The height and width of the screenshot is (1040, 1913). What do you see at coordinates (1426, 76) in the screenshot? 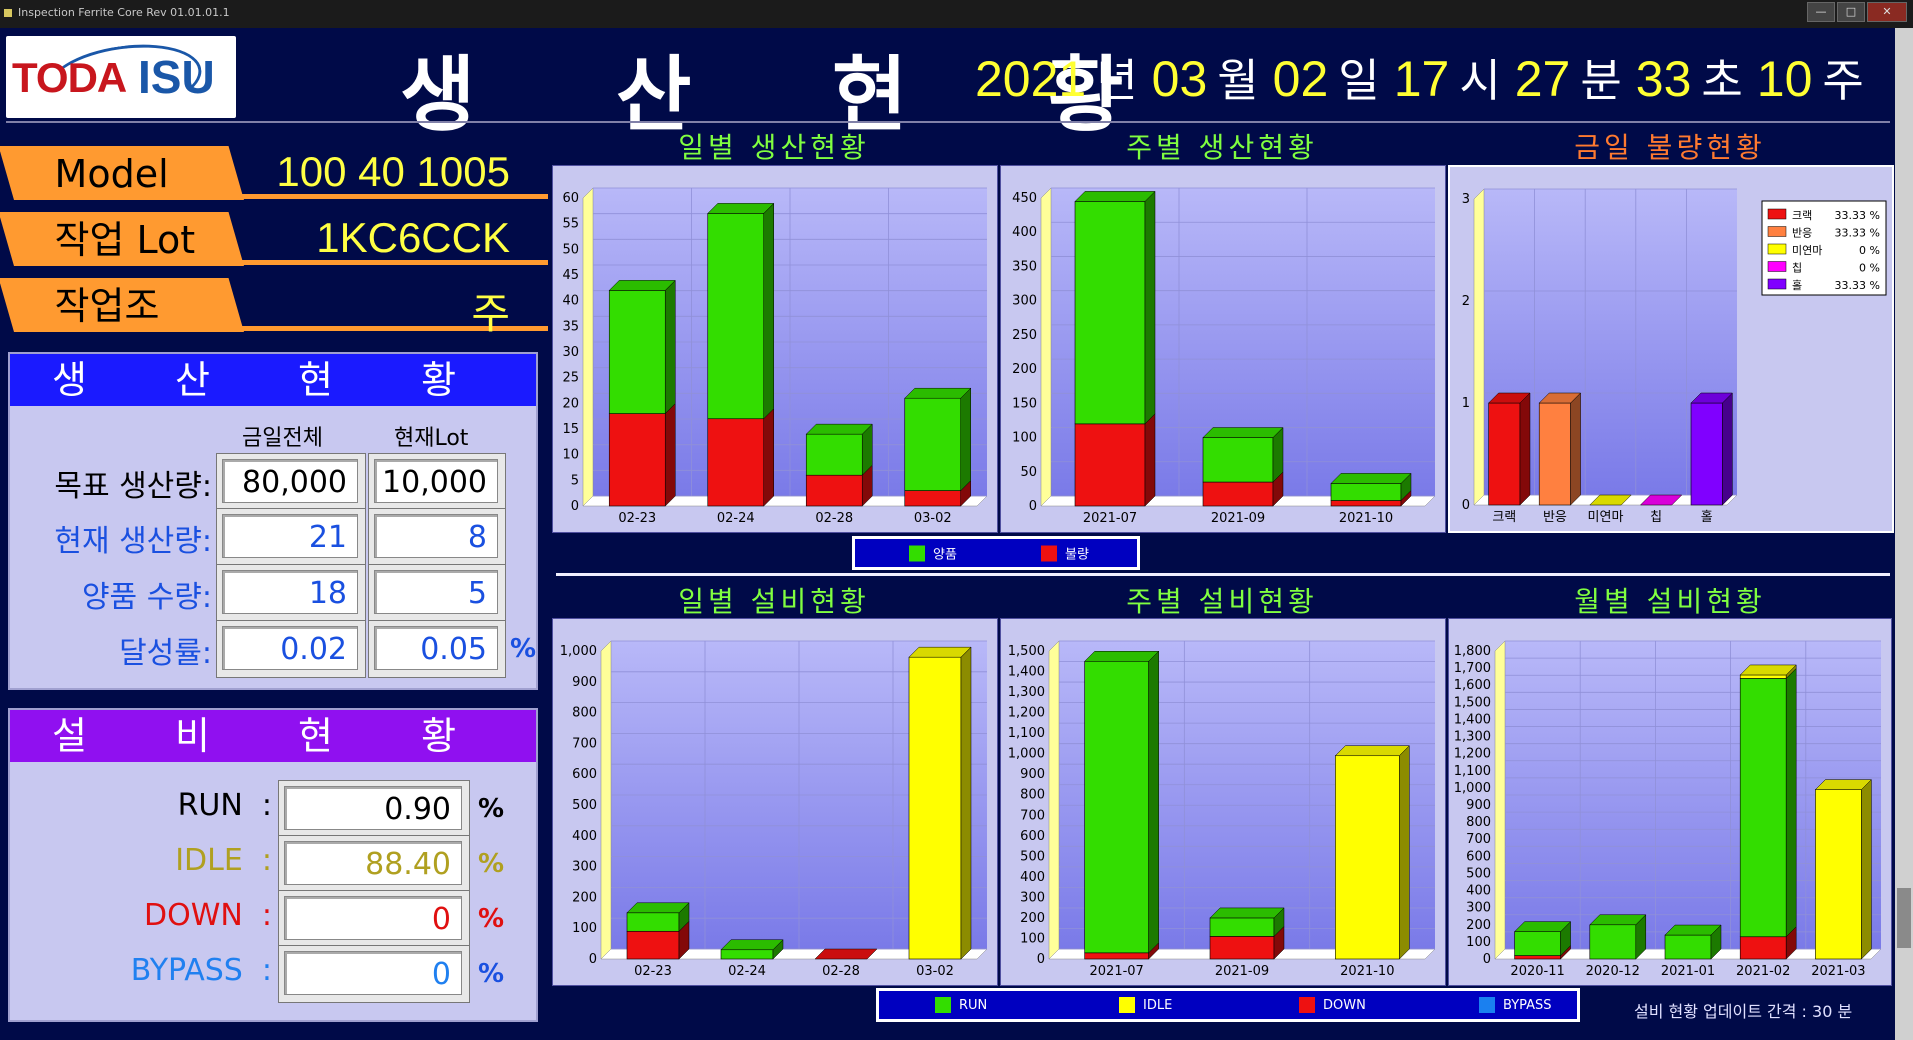
I see `current-datetime: 2021 년 03 월 02 일 17 시 27 분 33 초 10 주` at bounding box center [1426, 76].